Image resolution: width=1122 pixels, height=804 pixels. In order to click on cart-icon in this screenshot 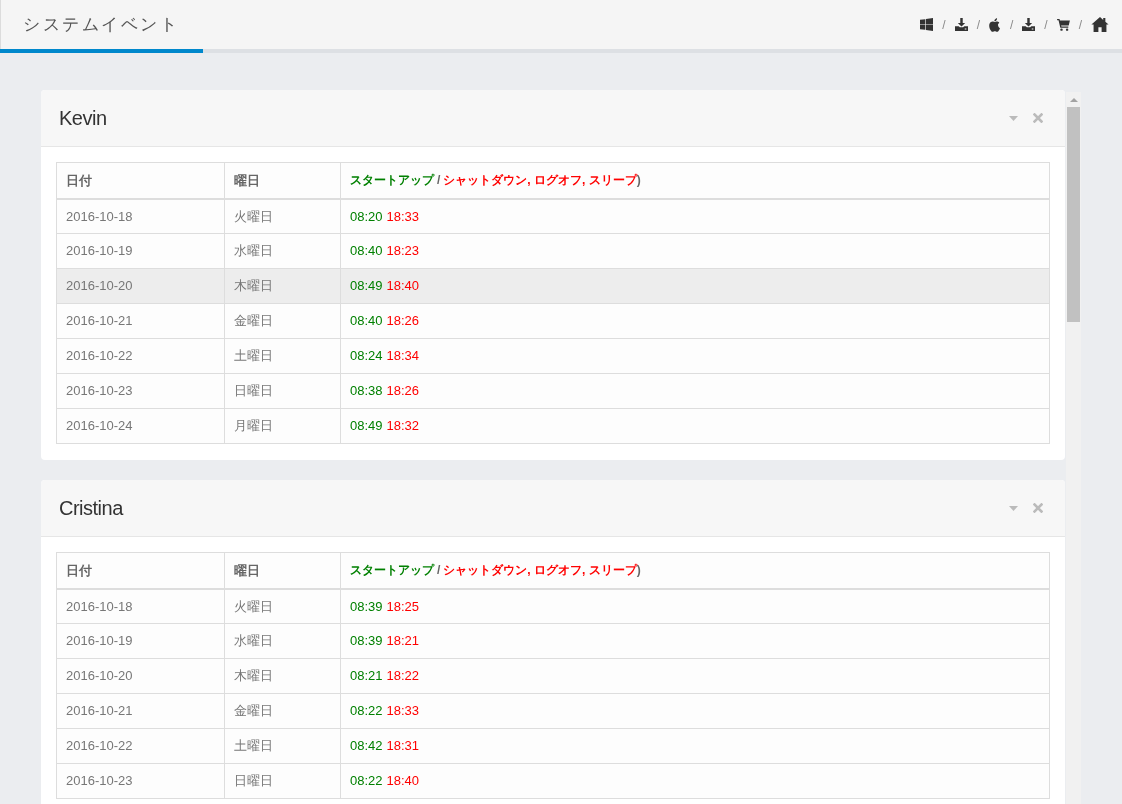, I will do `click(1063, 24)`.